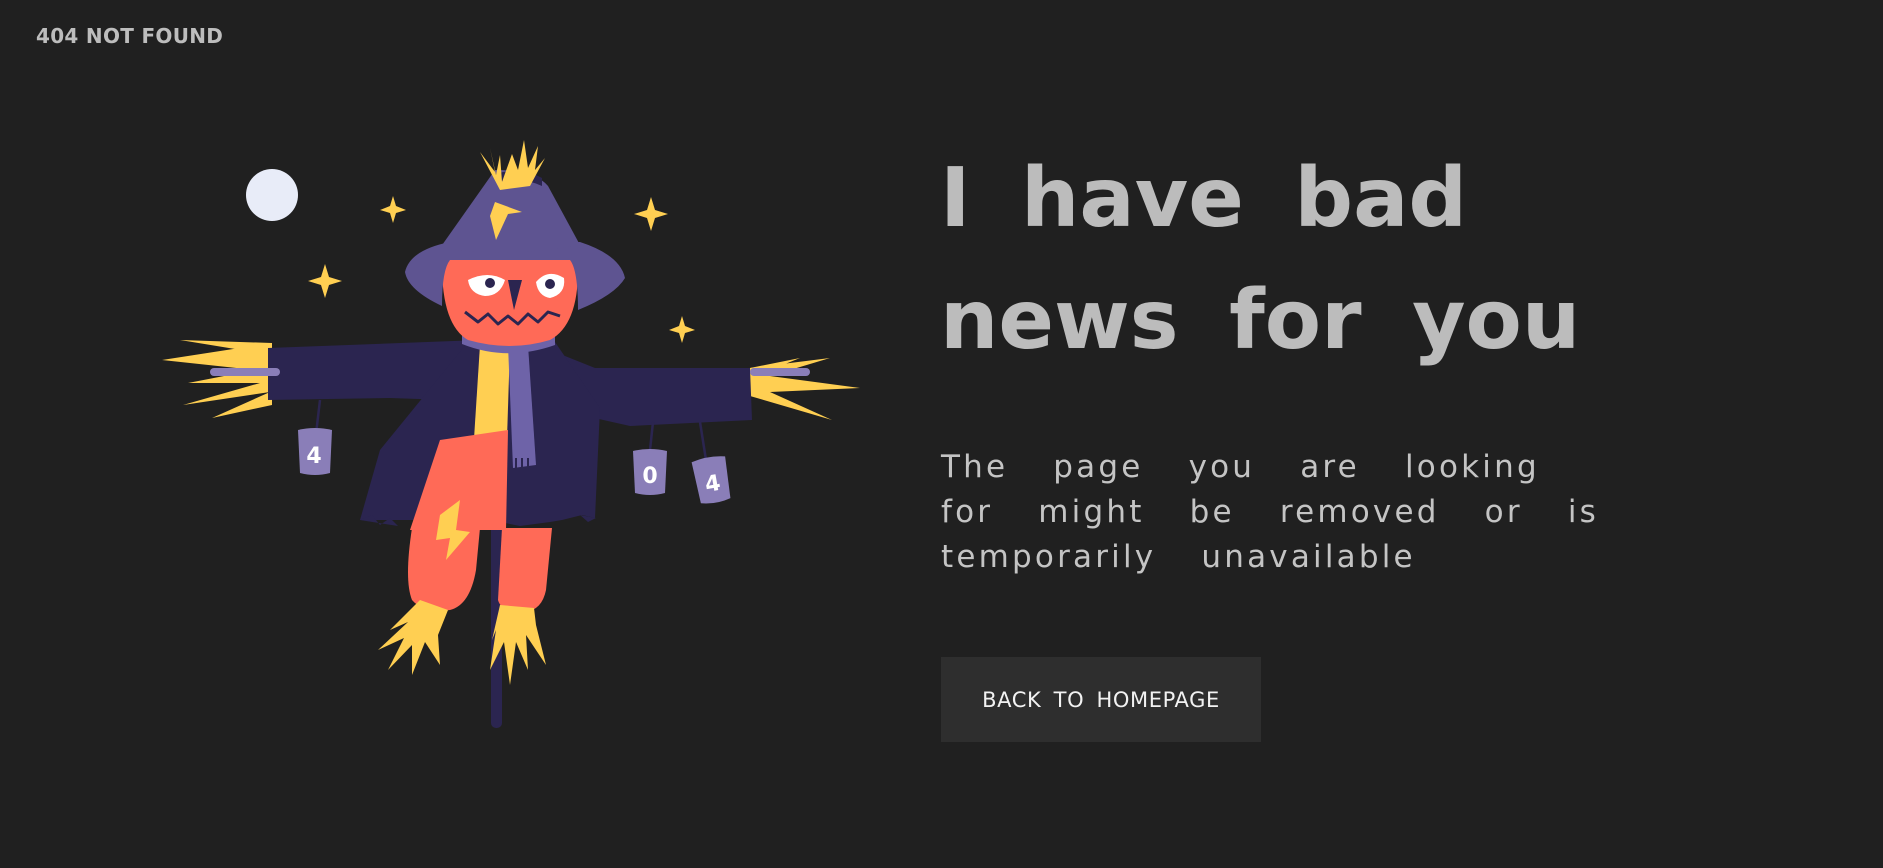  I want to click on head, so click(510, 297).